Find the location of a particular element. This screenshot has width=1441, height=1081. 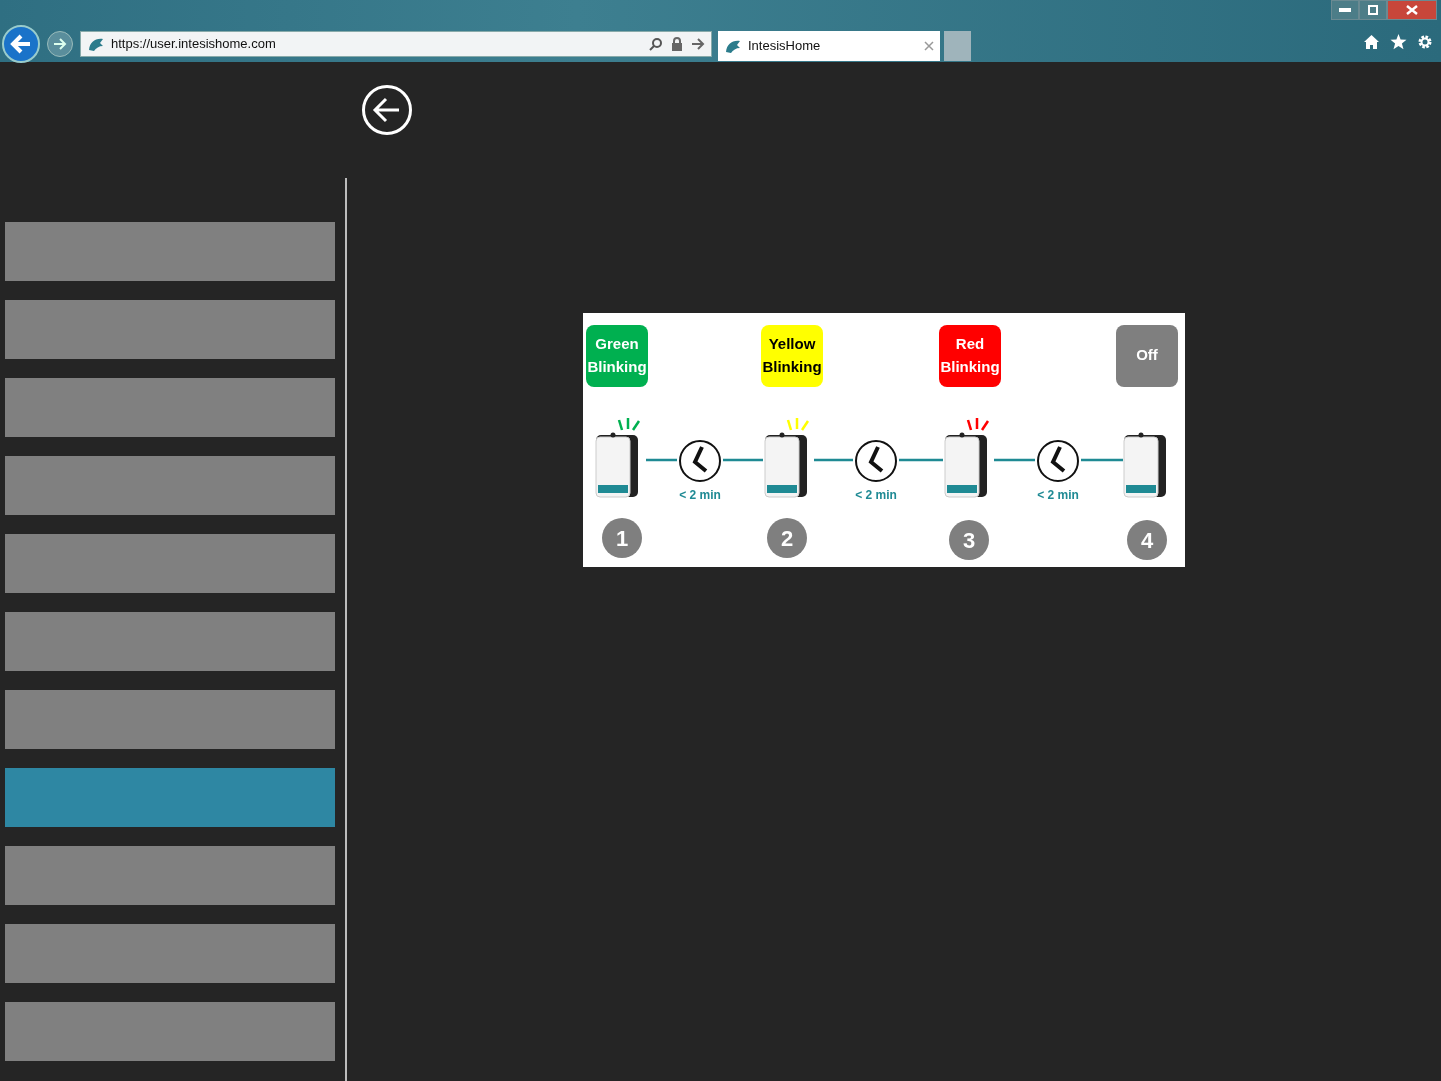

status-label: Green Blinking is located at coordinates (617, 355).